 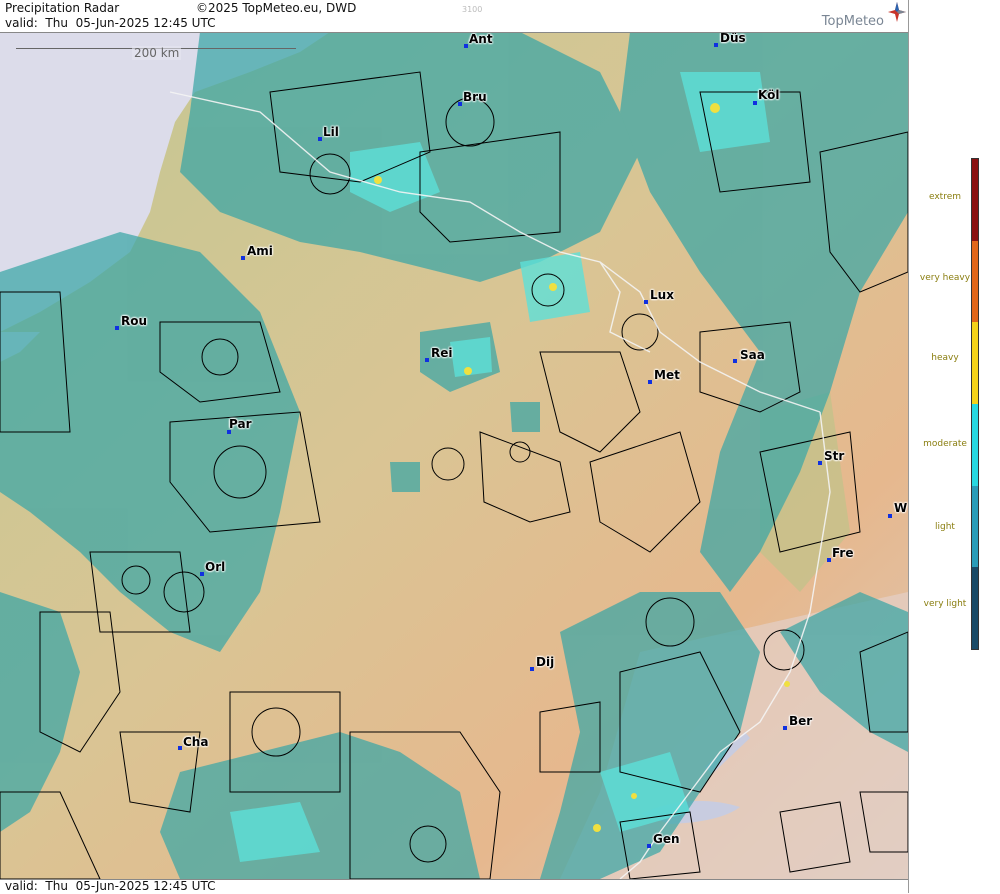 I want to click on legend-segment-very-heavy, so click(x=975, y=281).